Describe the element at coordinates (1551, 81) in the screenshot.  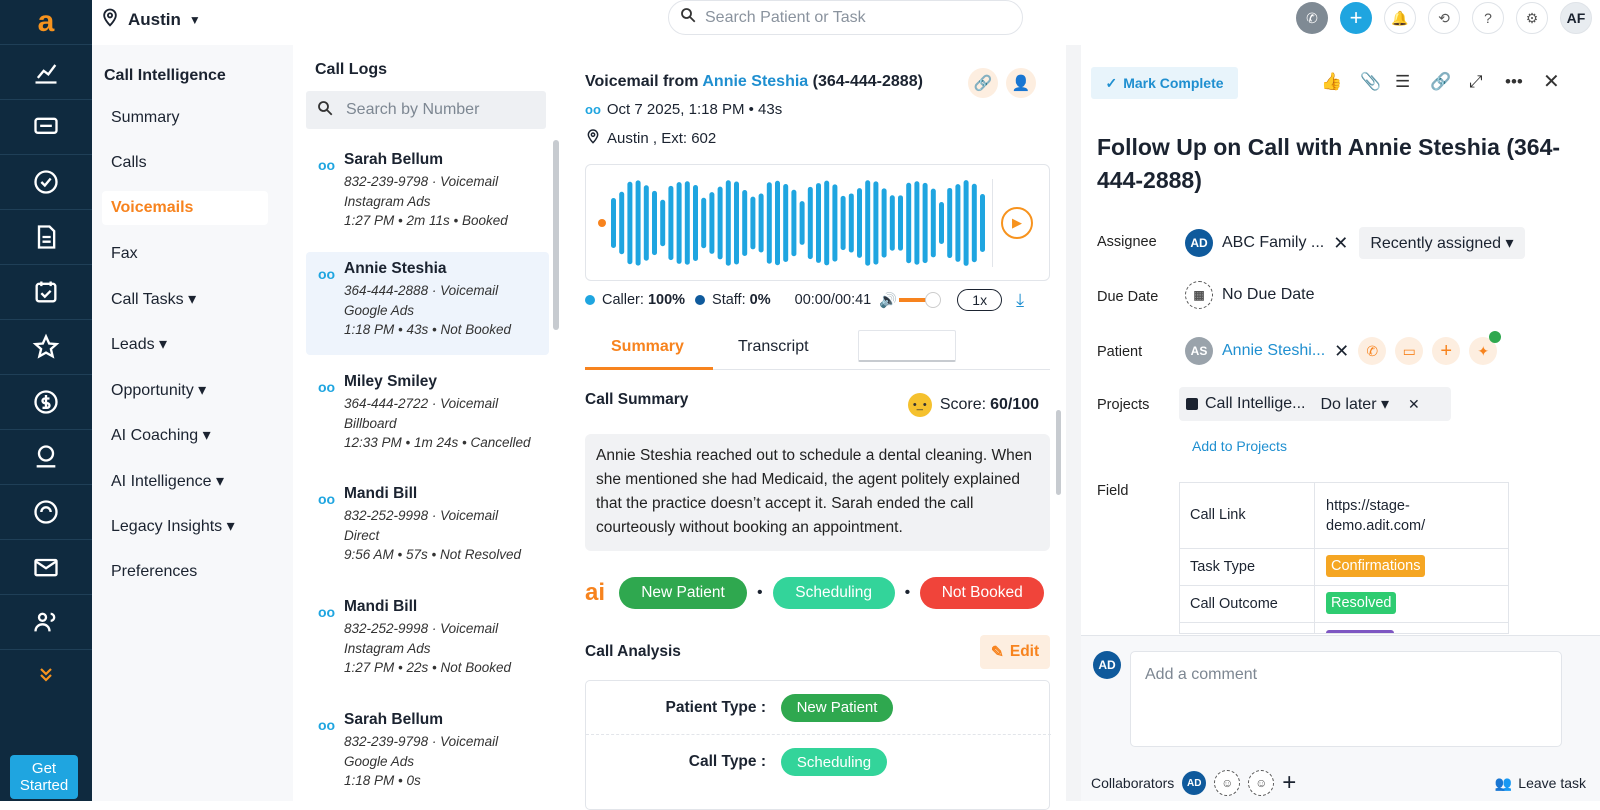
I see `close-icon: ✕` at that location.